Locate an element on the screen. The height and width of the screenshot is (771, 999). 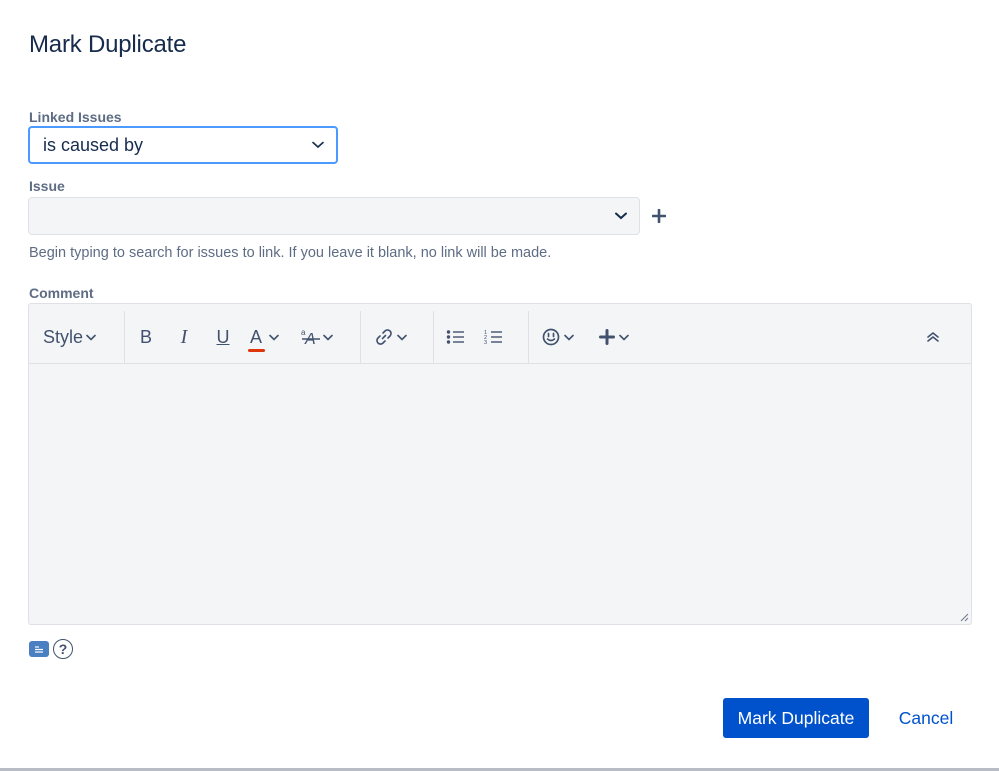
add-issue-button is located at coordinates (659, 216).